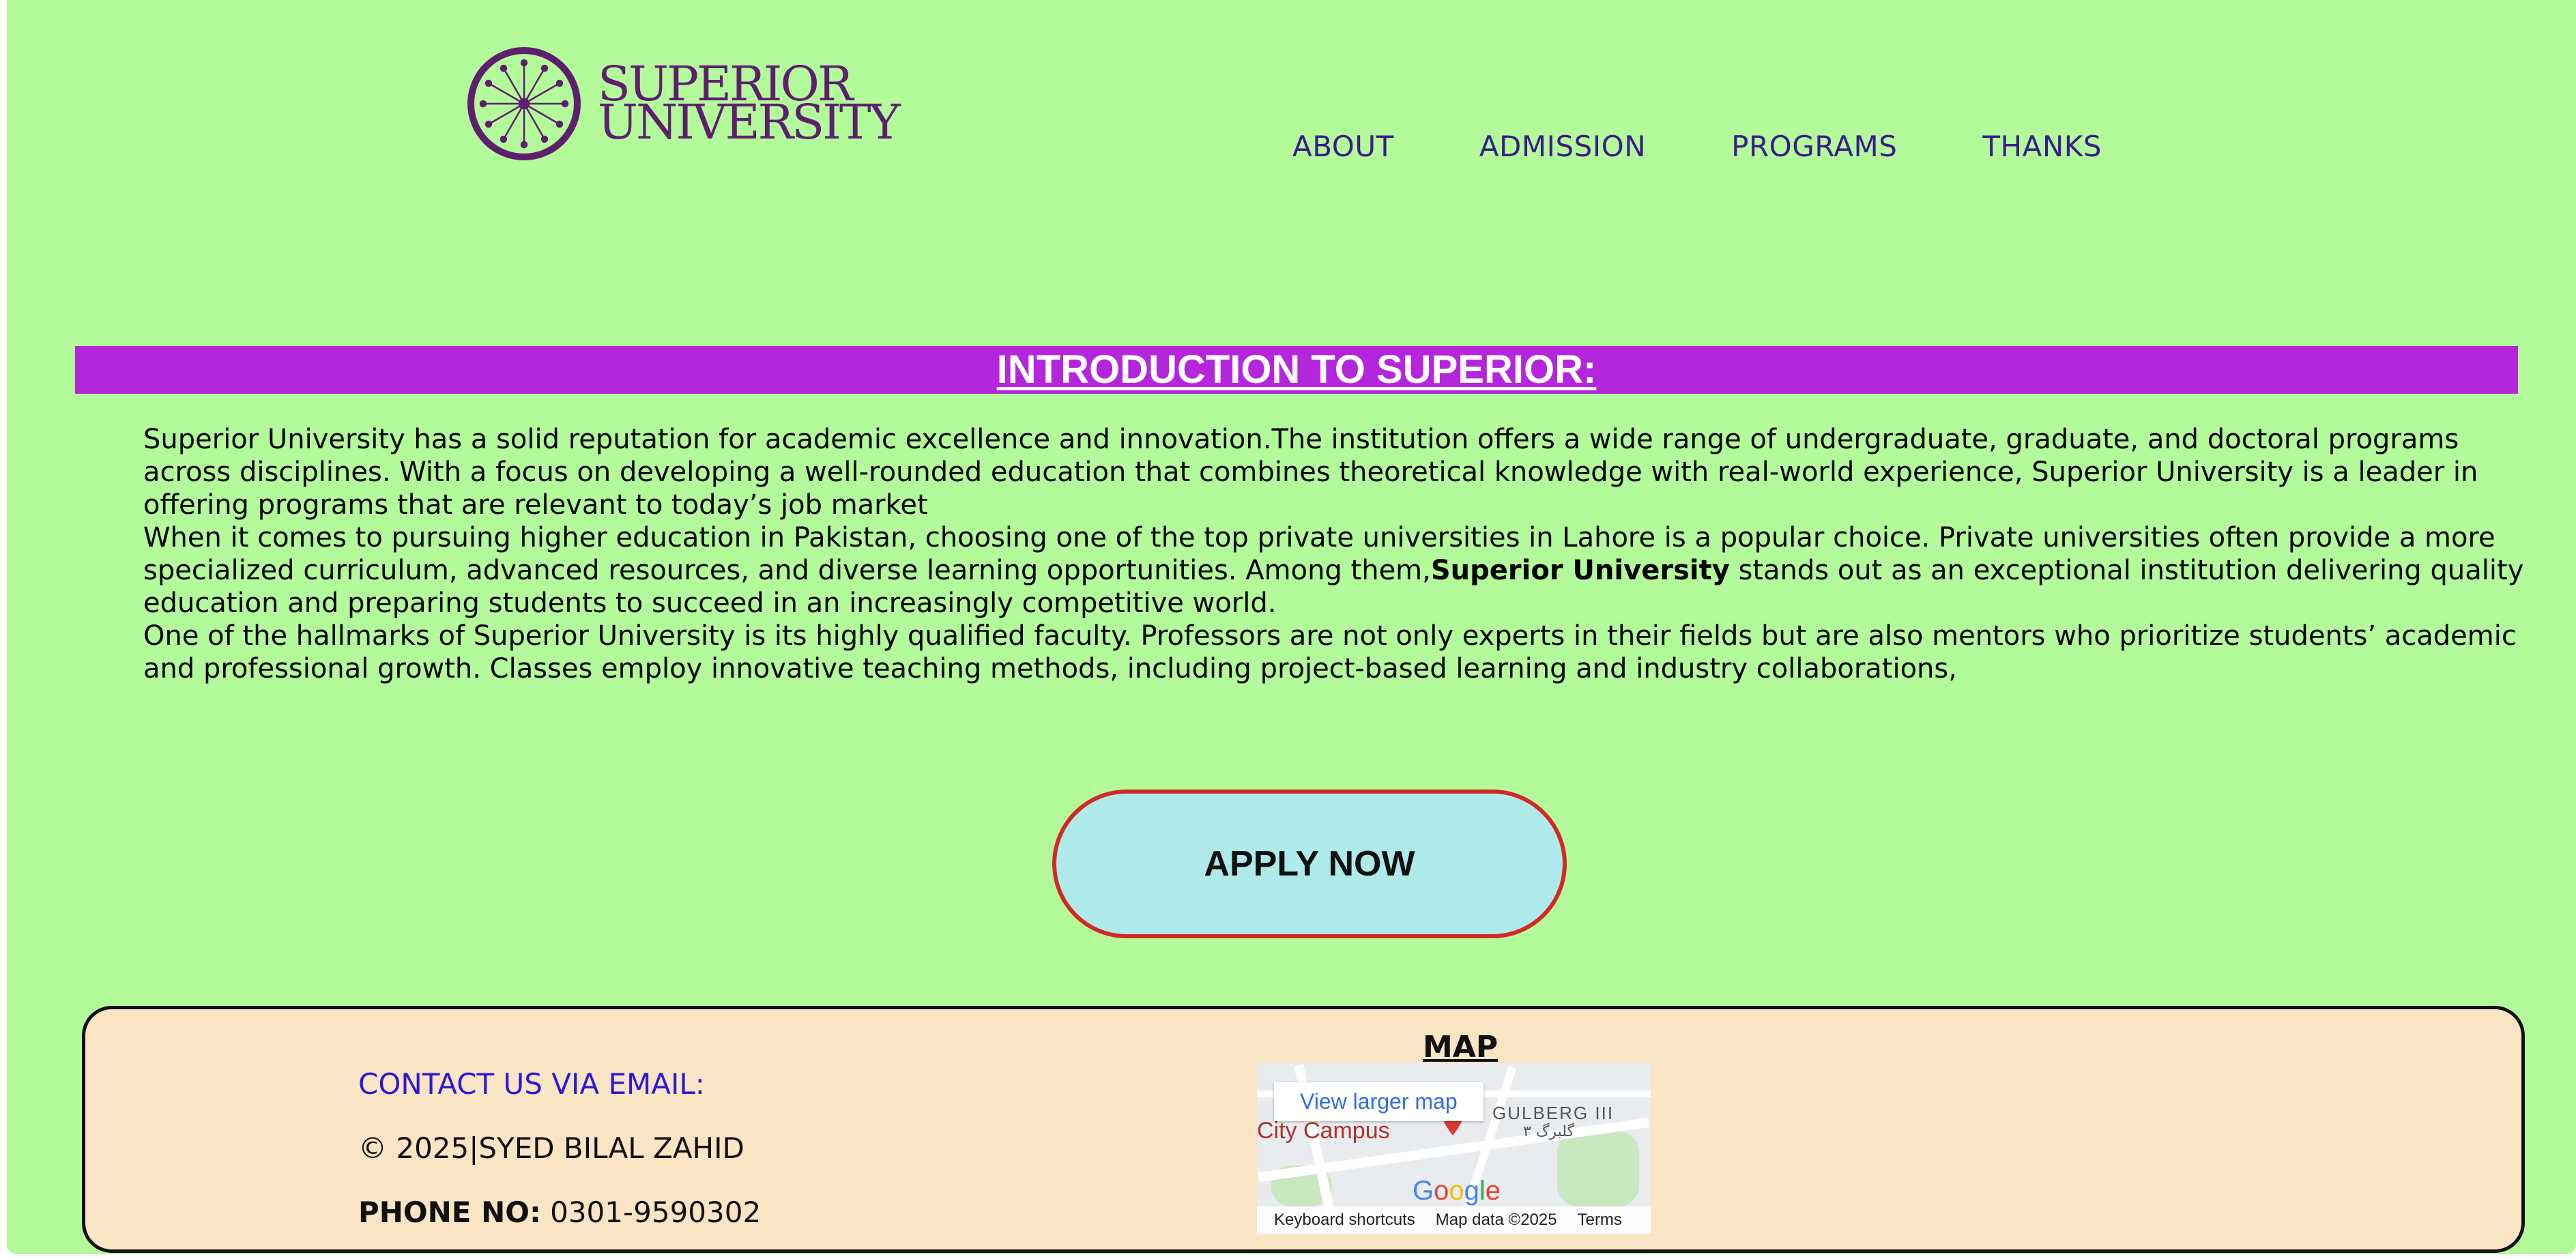 The width and height of the screenshot is (2576, 1259). What do you see at coordinates (1461, 1048) in the screenshot?
I see `map-title: MAP` at bounding box center [1461, 1048].